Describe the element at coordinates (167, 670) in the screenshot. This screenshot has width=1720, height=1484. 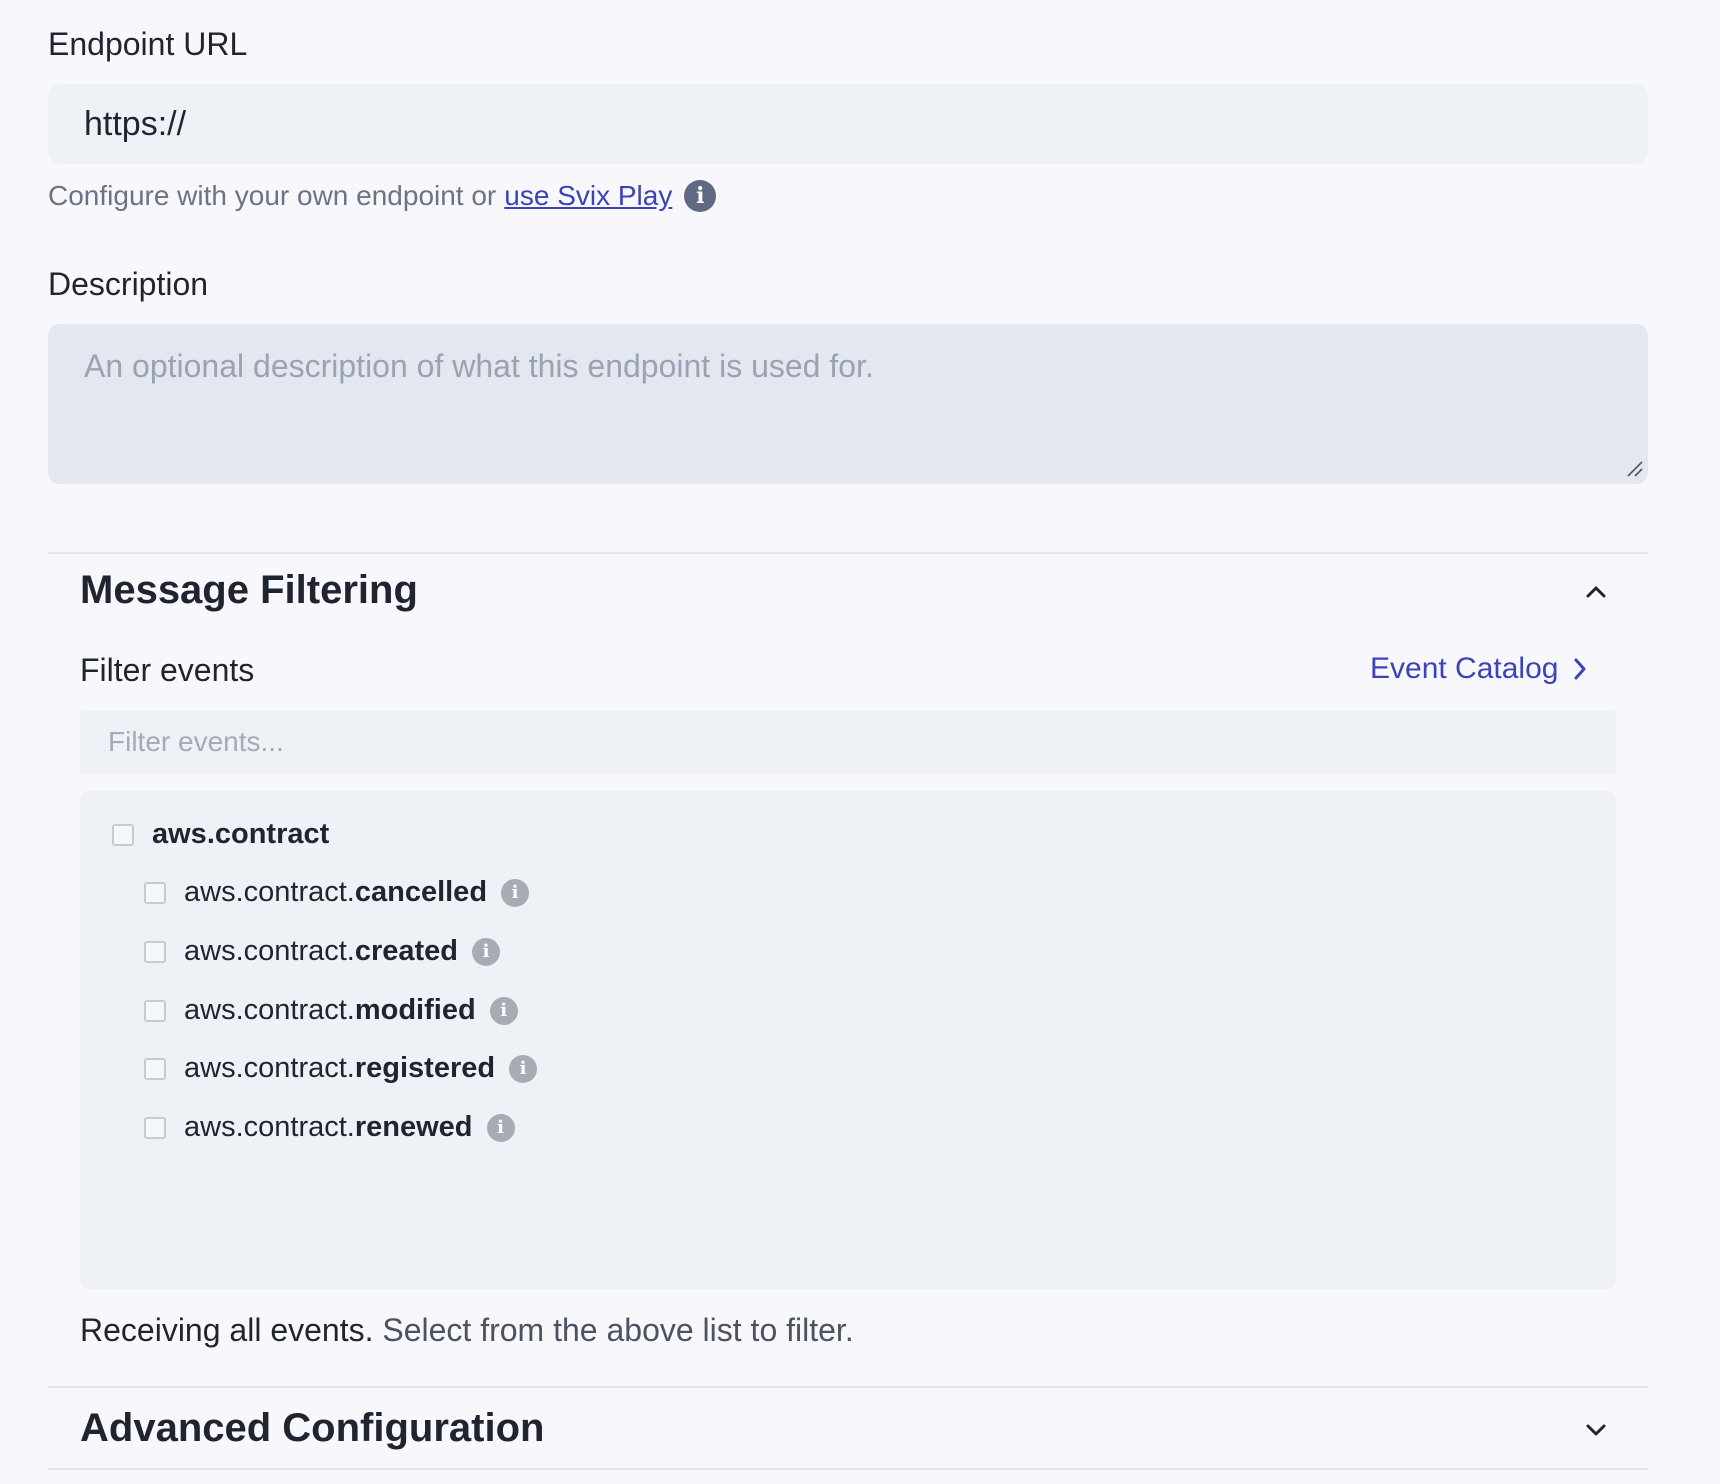
I see `filter-events-label: Filter events` at that location.